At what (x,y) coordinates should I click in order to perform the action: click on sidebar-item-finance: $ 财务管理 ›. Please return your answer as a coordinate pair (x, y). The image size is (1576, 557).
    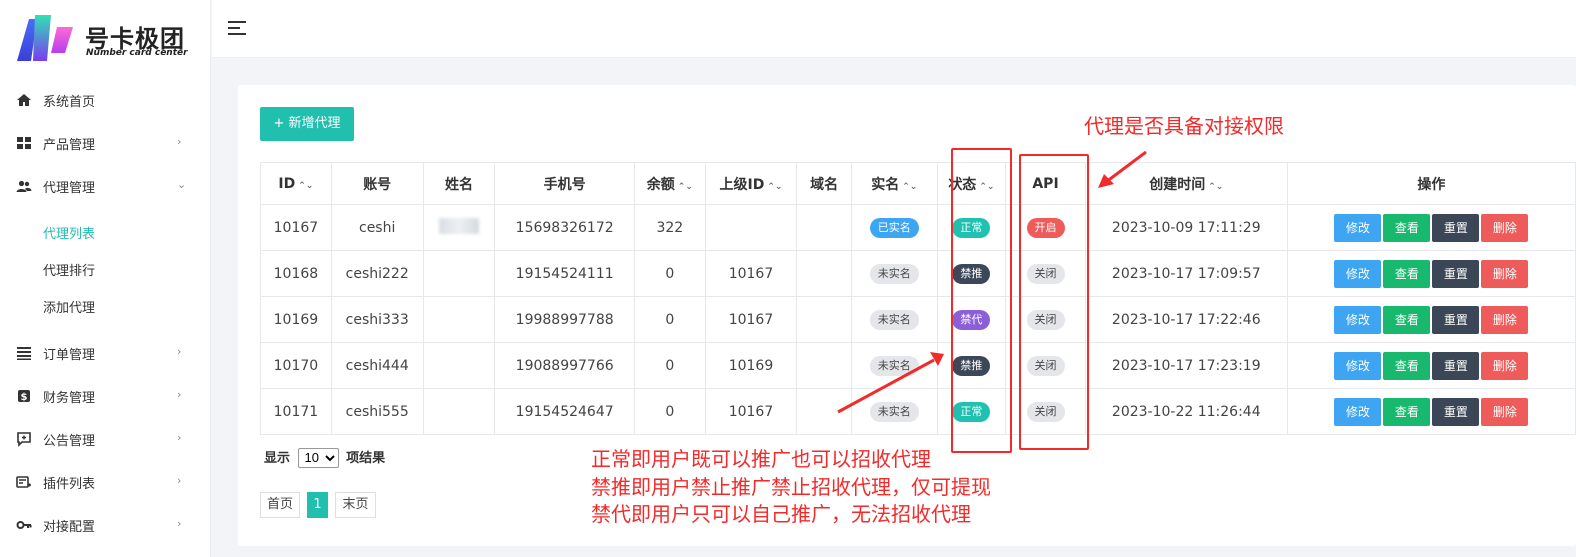
    Looking at the image, I should click on (105, 396).